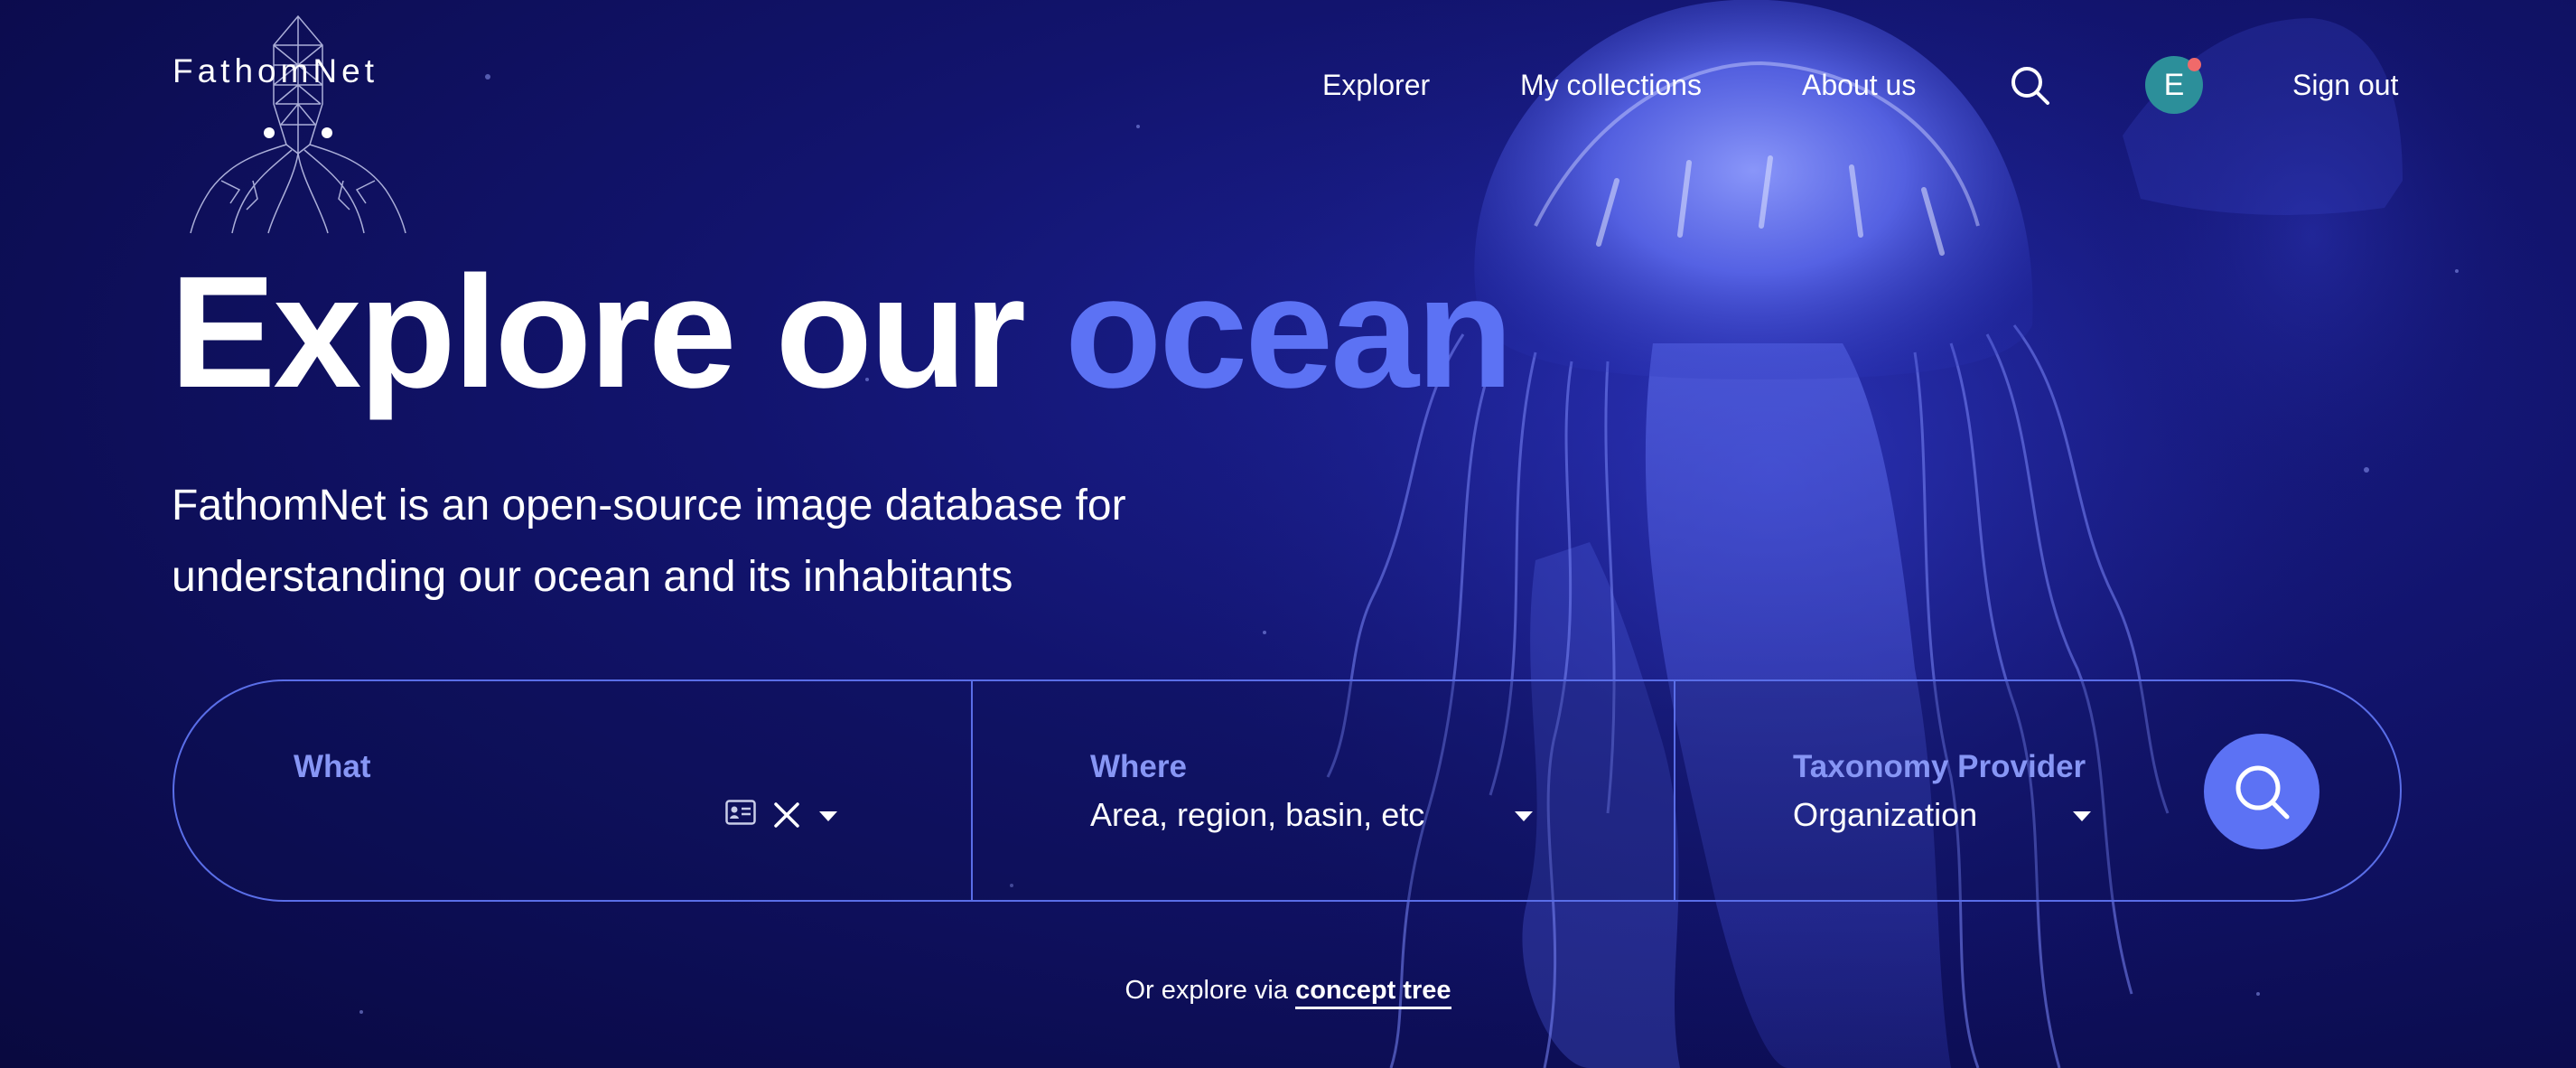 The width and height of the screenshot is (2576, 1068). I want to click on explore-alternative: Or explore via concept tree, so click(1288, 992).